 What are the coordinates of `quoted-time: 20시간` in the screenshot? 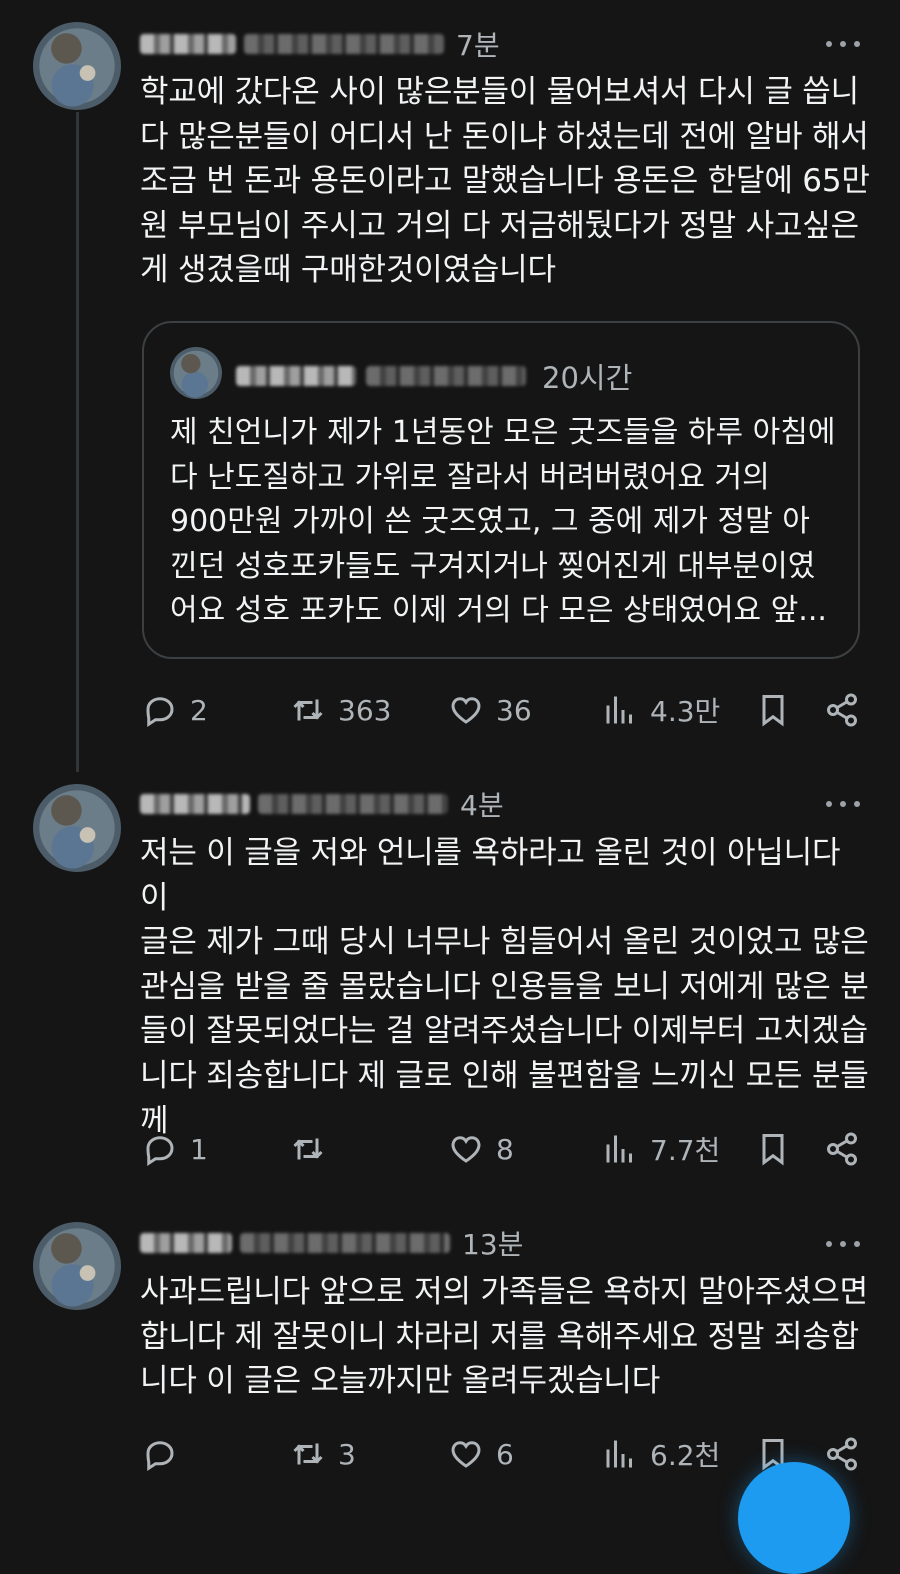 It's located at (587, 378).